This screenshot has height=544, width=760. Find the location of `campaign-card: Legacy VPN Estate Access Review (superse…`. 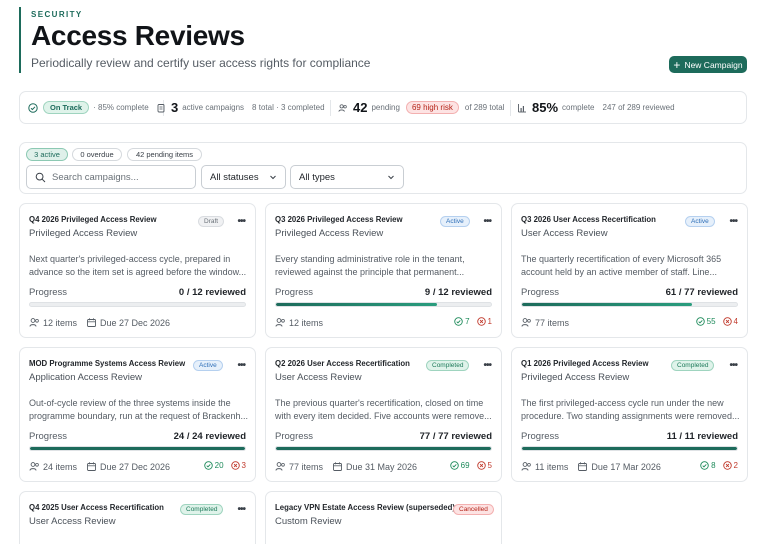

campaign-card: Legacy VPN Estate Access Review (superse… is located at coordinates (383, 517).